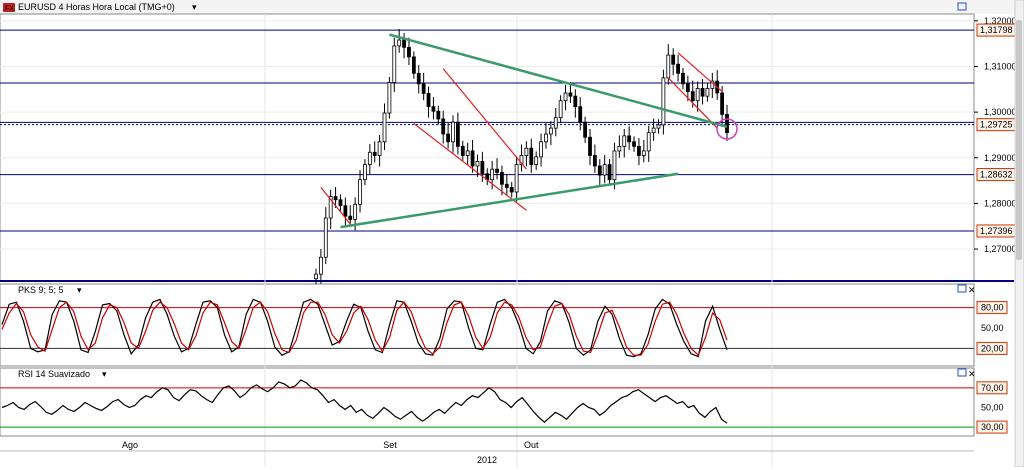 The image size is (1024, 470). What do you see at coordinates (996, 125) in the screenshot?
I see `price-level-label: 1,29725` at bounding box center [996, 125].